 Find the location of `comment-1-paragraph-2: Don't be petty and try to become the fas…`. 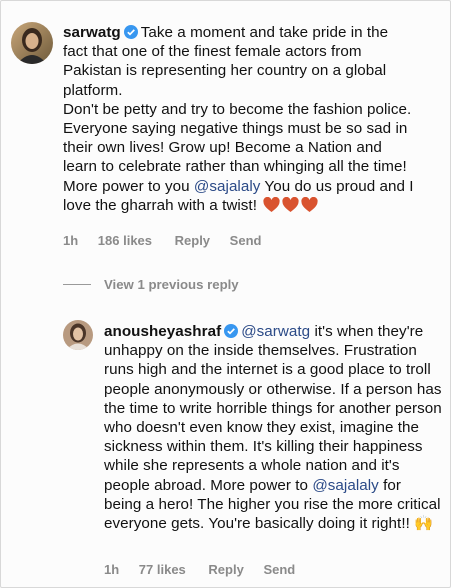

comment-1-paragraph-2: Don't be petty and try to become the fas… is located at coordinates (237, 138).